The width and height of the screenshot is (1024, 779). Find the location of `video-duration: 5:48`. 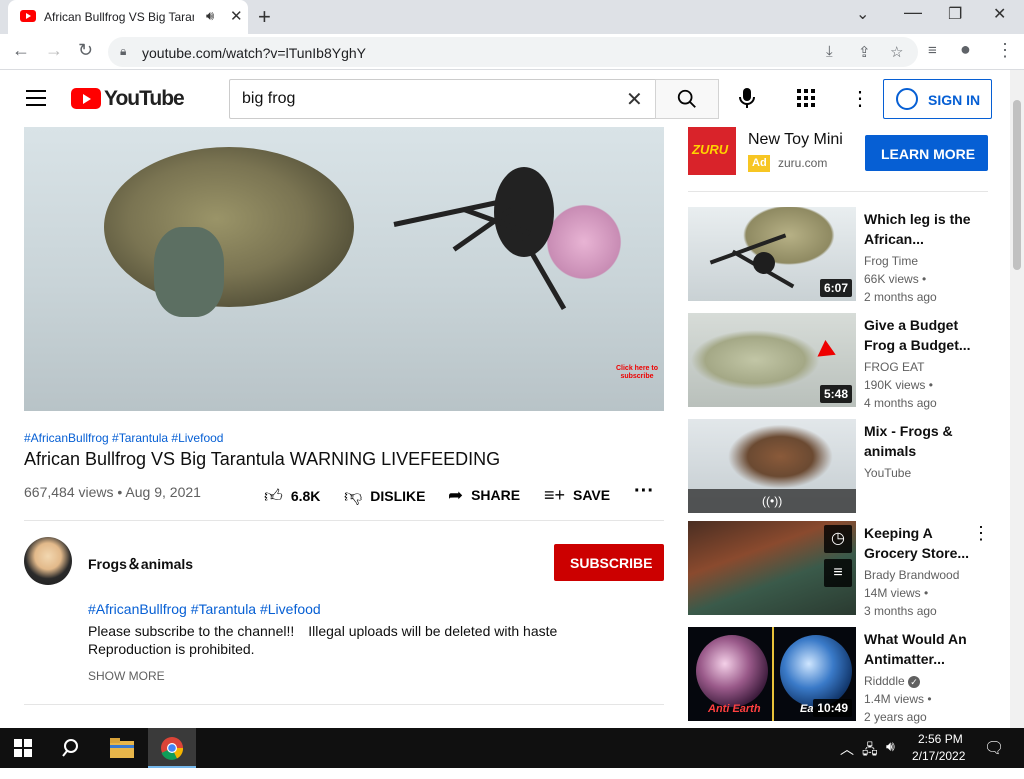

video-duration: 5:48 is located at coordinates (835, 394).